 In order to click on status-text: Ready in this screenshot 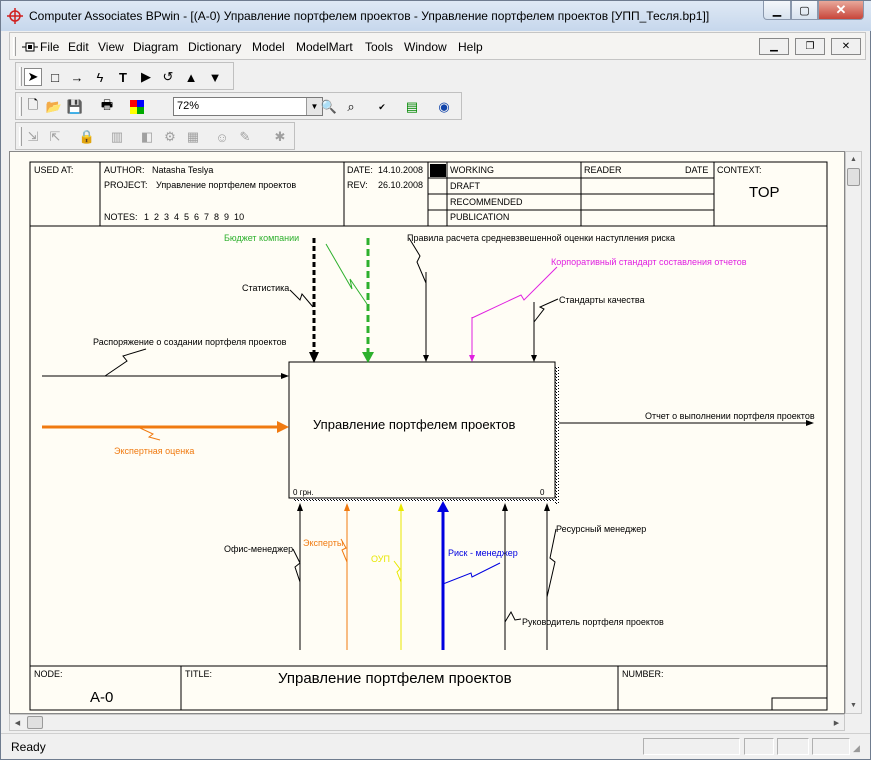, I will do `click(28, 747)`.